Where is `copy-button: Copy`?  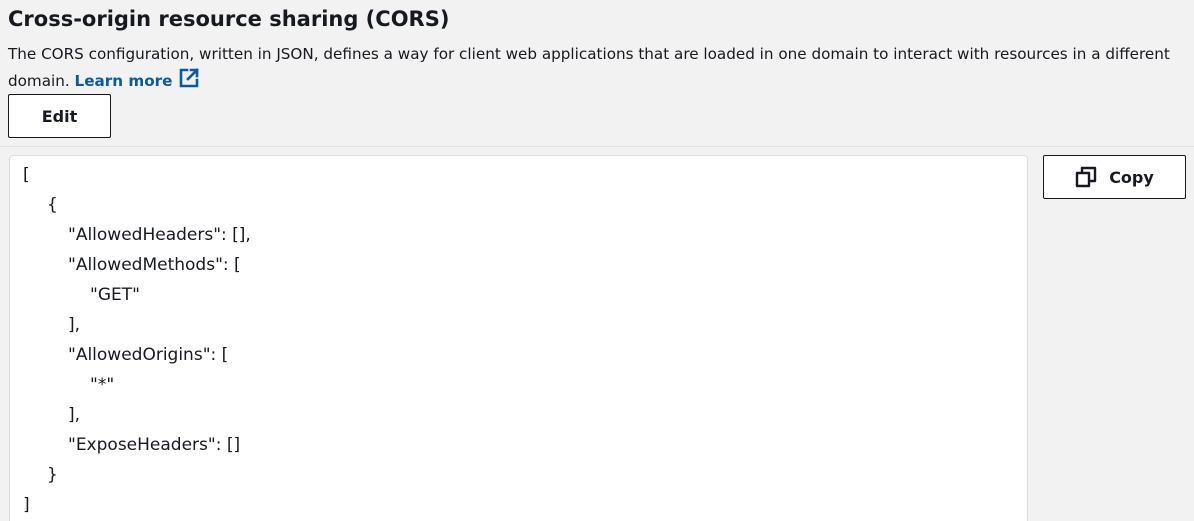 copy-button: Copy is located at coordinates (1114, 177).